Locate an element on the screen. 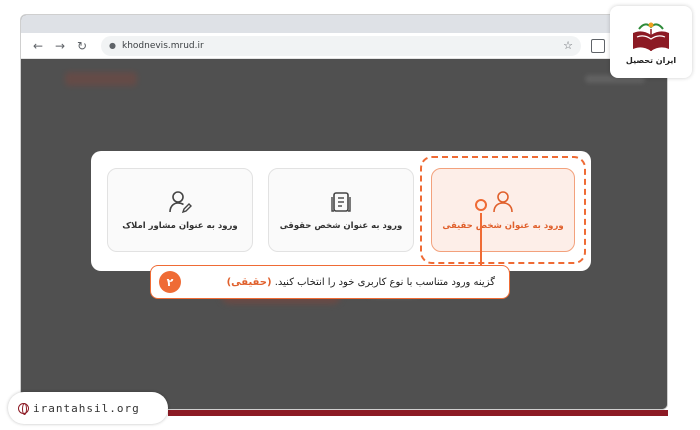  option-label: ورود به عنوان مشاور املاک is located at coordinates (180, 226).